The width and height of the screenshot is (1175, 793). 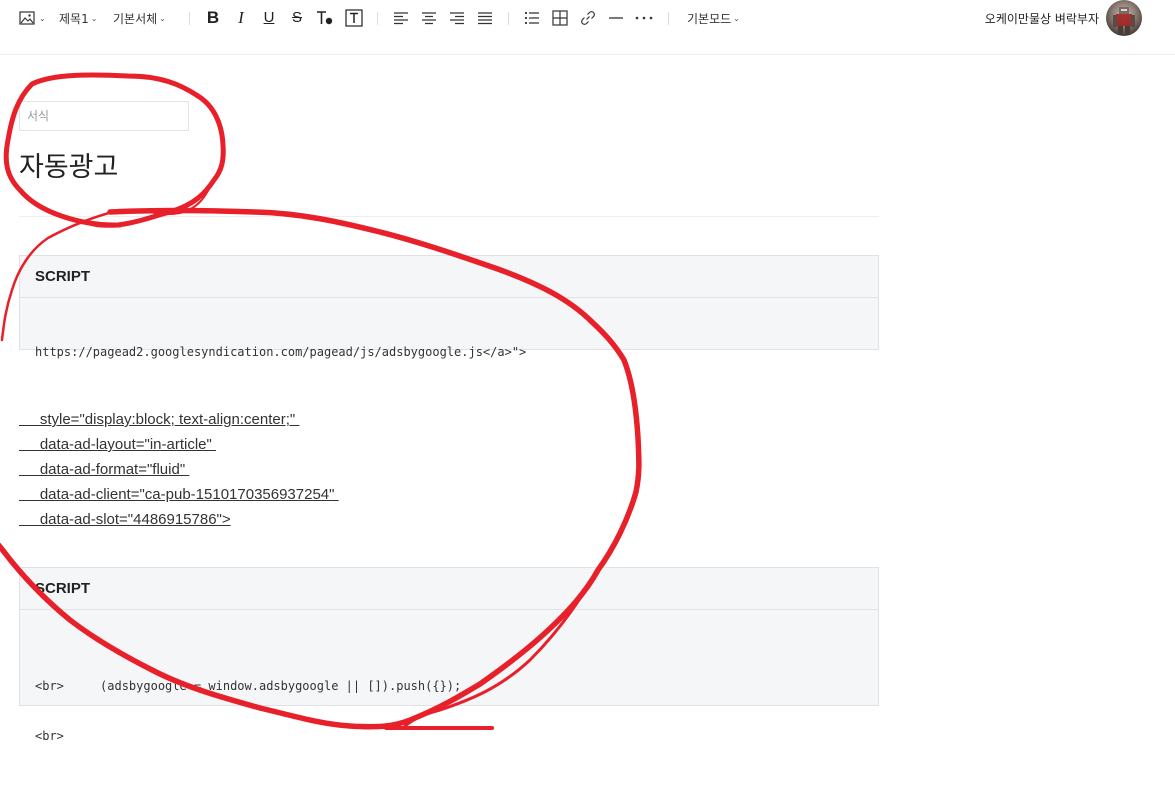 I want to click on more-button, so click(x=644, y=18).